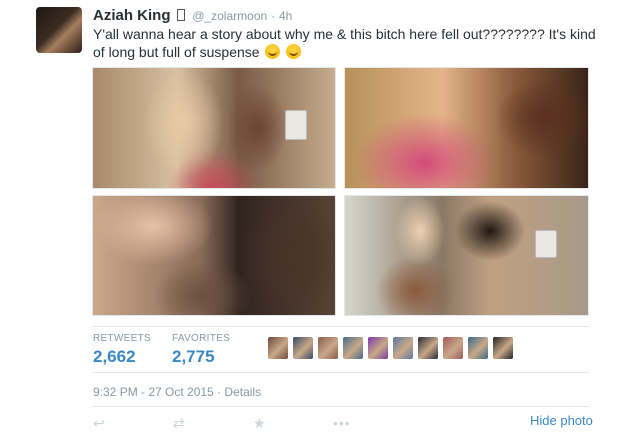  Describe the element at coordinates (153, 392) in the screenshot. I see `timestamp-text: 9:32 PM - 27 Oct 2015` at that location.